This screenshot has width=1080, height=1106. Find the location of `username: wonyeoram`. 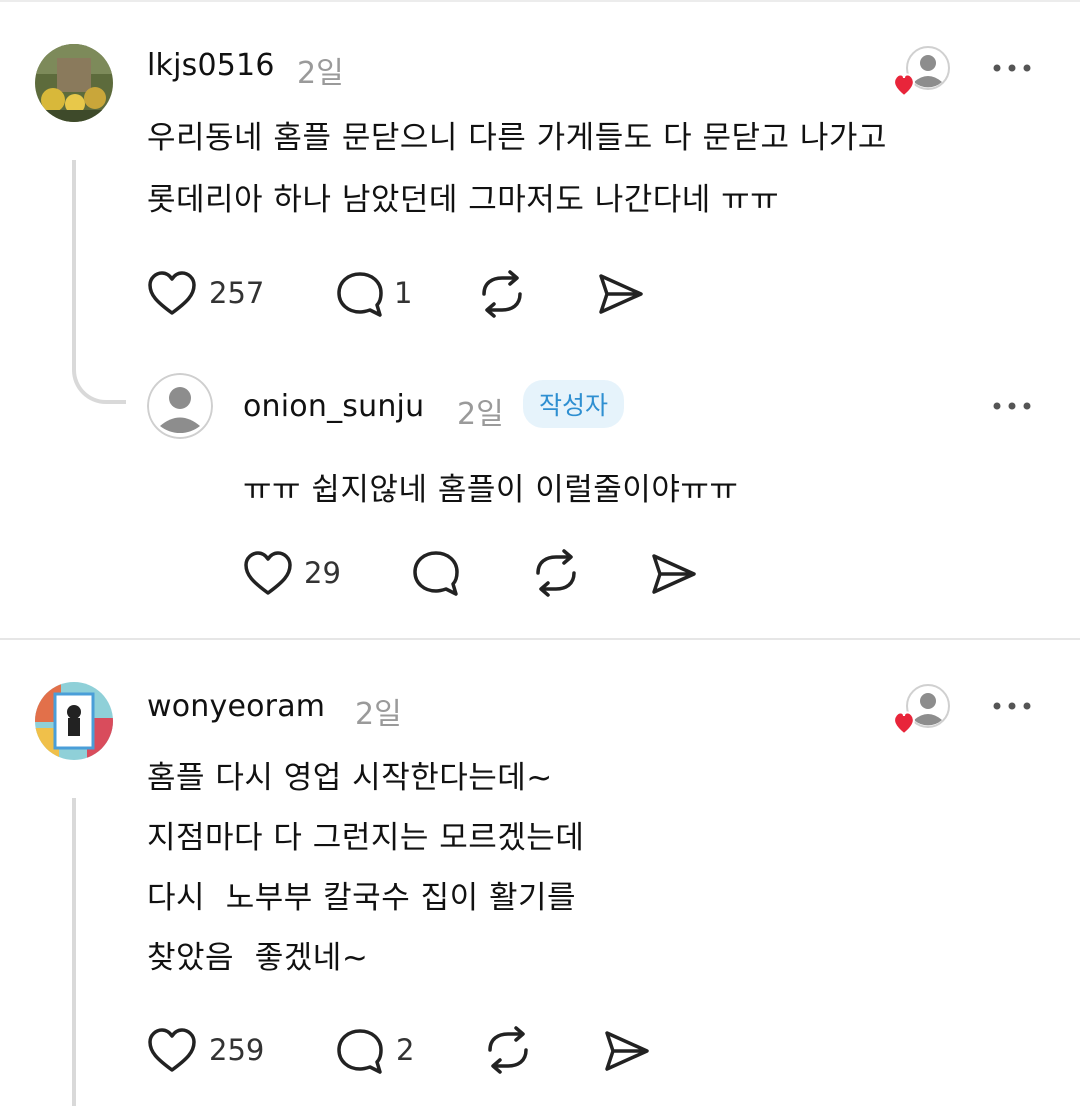

username: wonyeoram is located at coordinates (236, 706).